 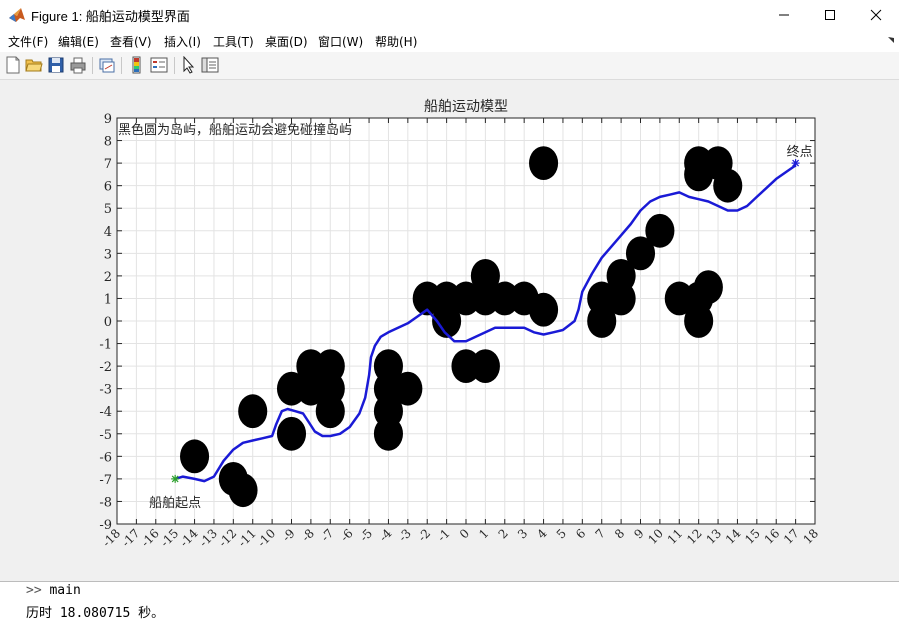 I want to click on y-tick-label: -2, so click(x=105, y=367).